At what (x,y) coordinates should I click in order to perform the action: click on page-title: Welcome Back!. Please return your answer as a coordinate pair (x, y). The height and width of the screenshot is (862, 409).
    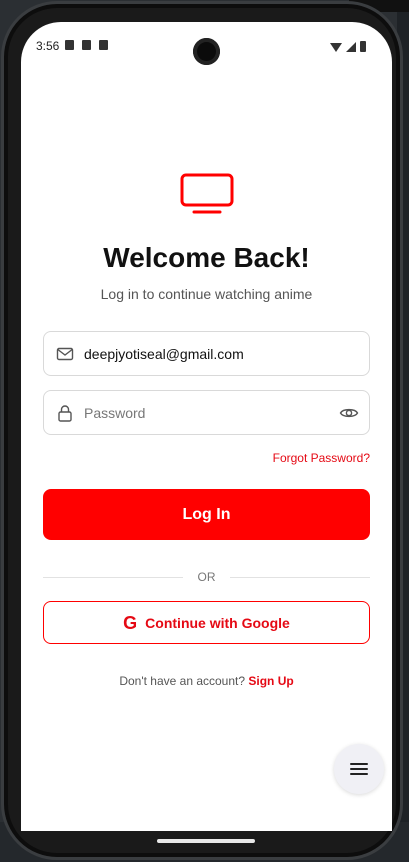
    Looking at the image, I should click on (206, 257).